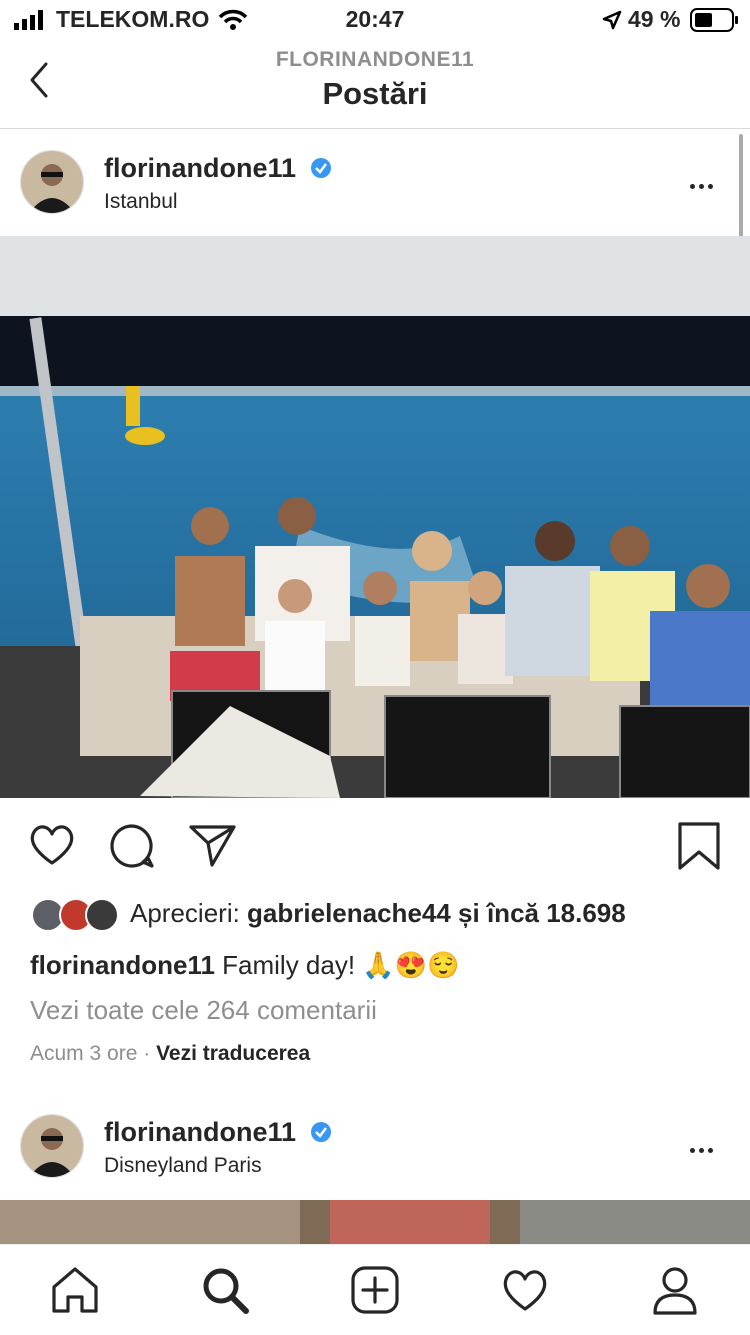 The width and height of the screenshot is (750, 1335). Describe the element at coordinates (375, 128) in the screenshot. I see `header-divider` at that location.